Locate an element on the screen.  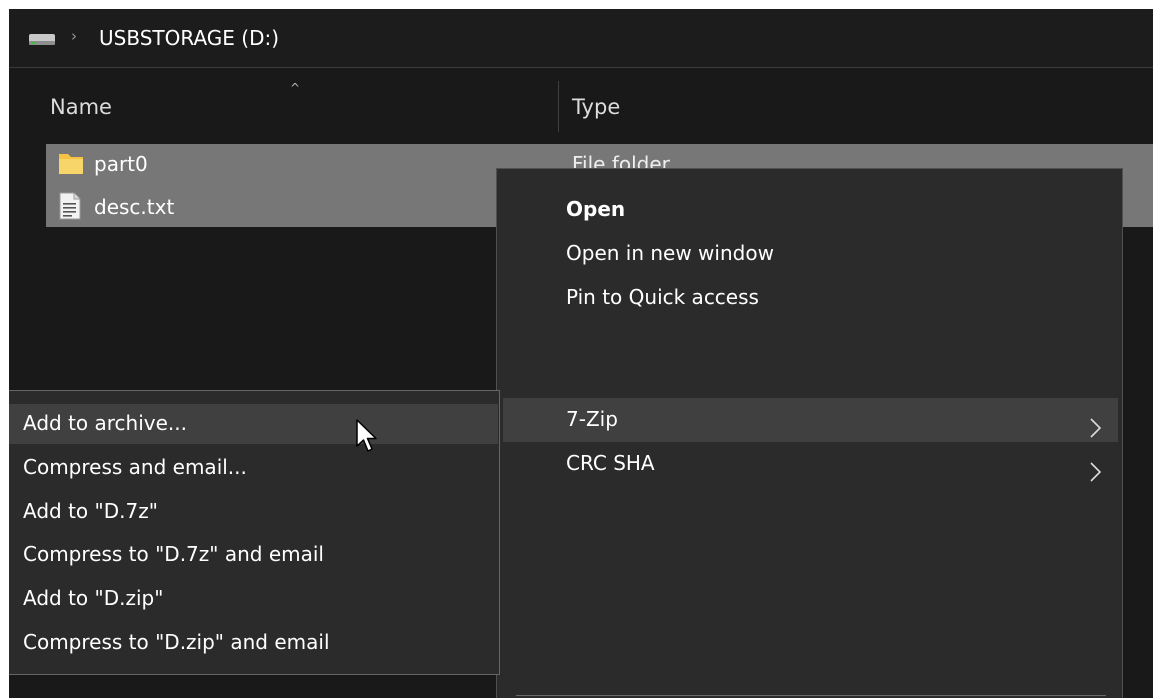
address-bar: › USBSTORAGE (D:) is located at coordinates (581, 38).